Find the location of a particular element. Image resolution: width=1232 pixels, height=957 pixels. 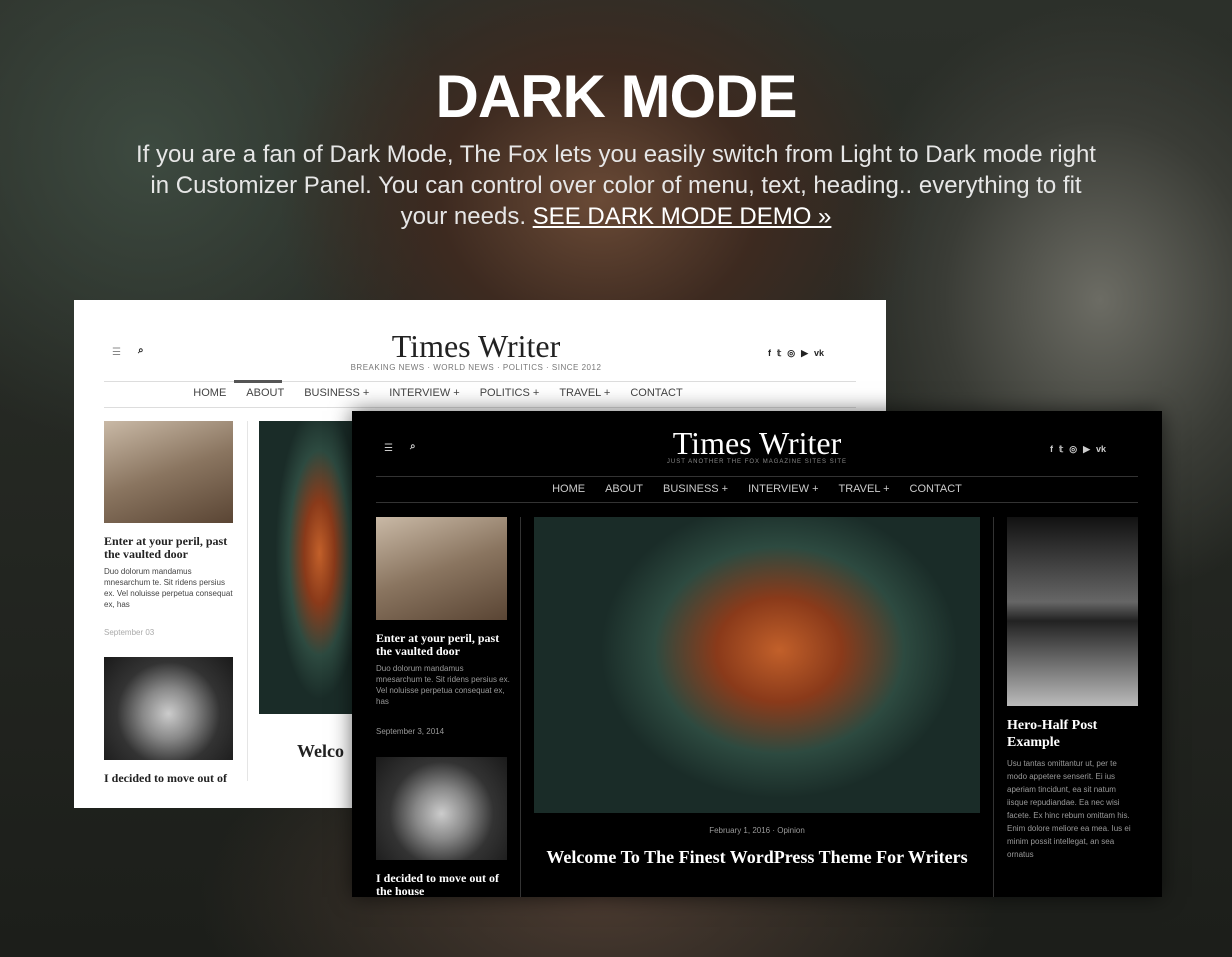

dark-mode-demo-link: SEE DARK MODE DEMO » is located at coordinates (682, 216).